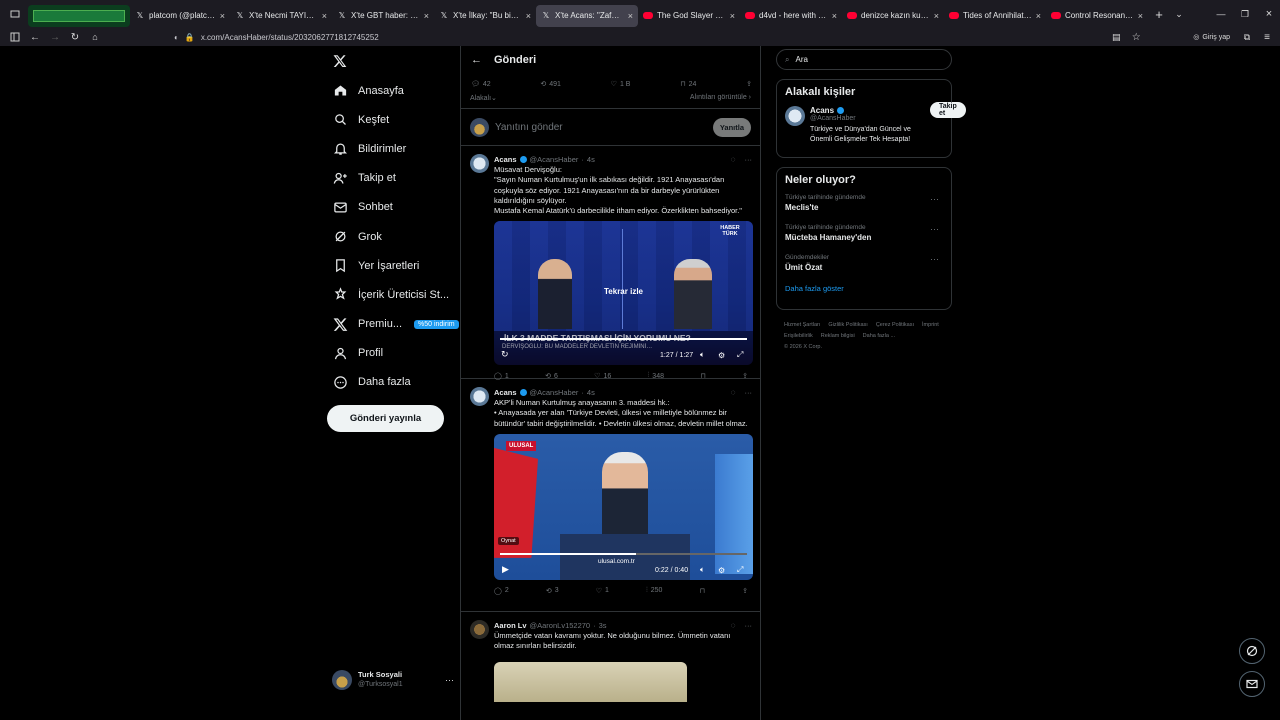 This screenshot has width=1280, height=720. I want to click on nav-item-profile: Profil, so click(390, 353).